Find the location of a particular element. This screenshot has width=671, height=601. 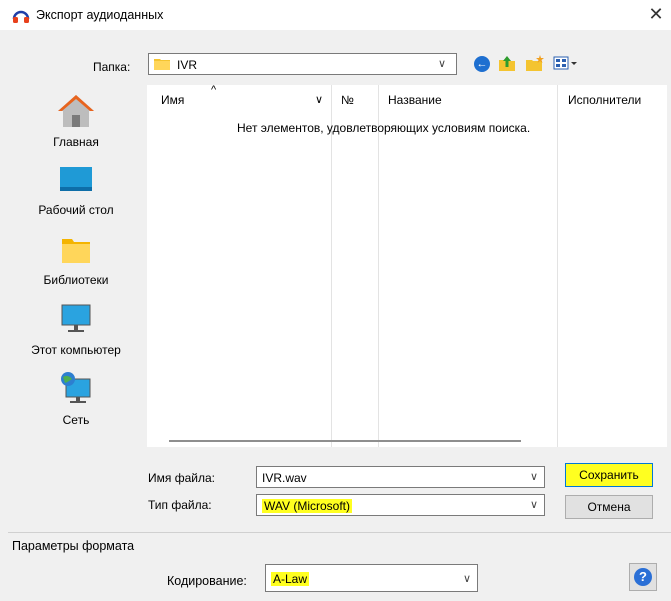

column-title: Название is located at coordinates (415, 100).